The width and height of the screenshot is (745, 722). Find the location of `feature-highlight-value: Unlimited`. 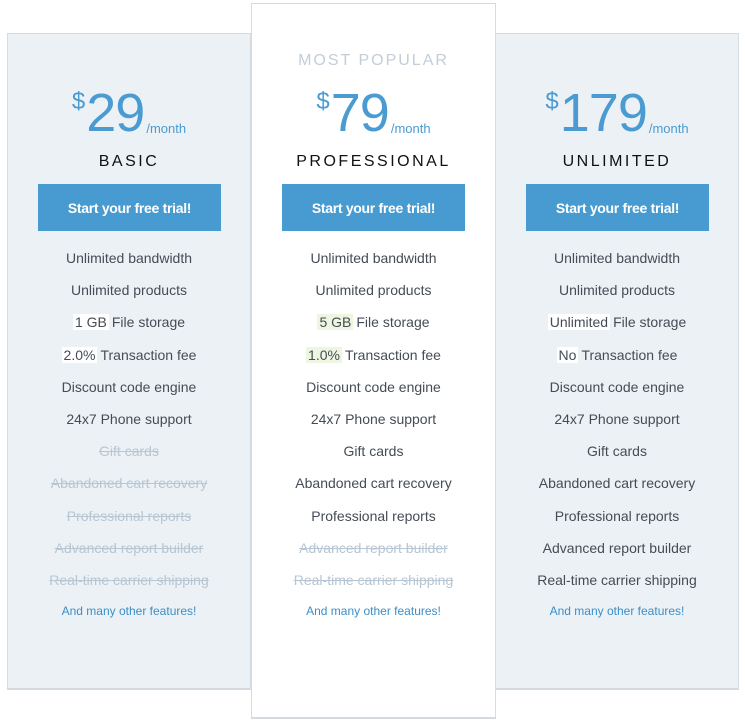

feature-highlight-value: Unlimited is located at coordinates (579, 322).